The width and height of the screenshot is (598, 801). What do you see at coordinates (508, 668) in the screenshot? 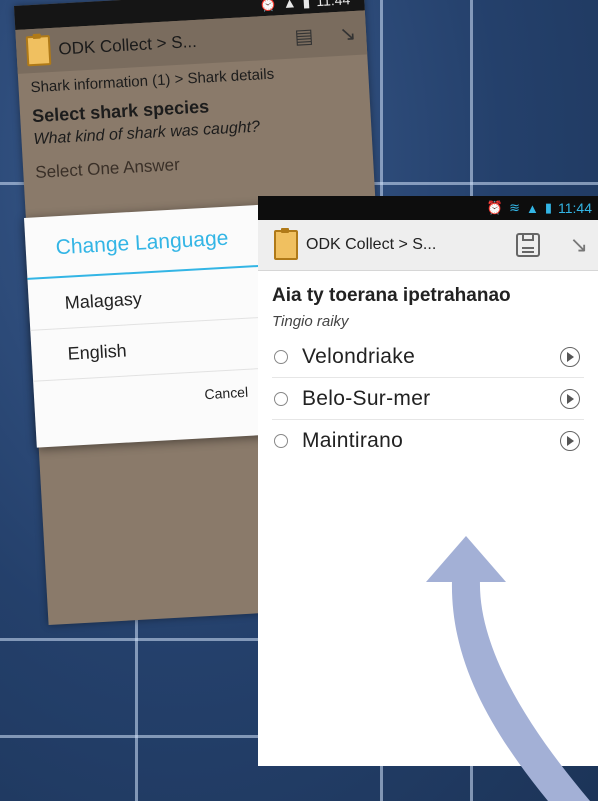
I see `curved-arrow-icon` at bounding box center [508, 668].